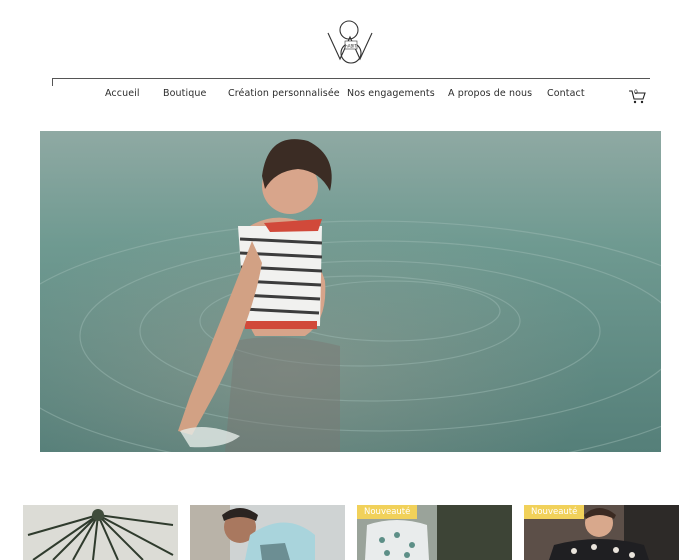  What do you see at coordinates (351, 78) in the screenshot?
I see `nav-divider` at bounding box center [351, 78].